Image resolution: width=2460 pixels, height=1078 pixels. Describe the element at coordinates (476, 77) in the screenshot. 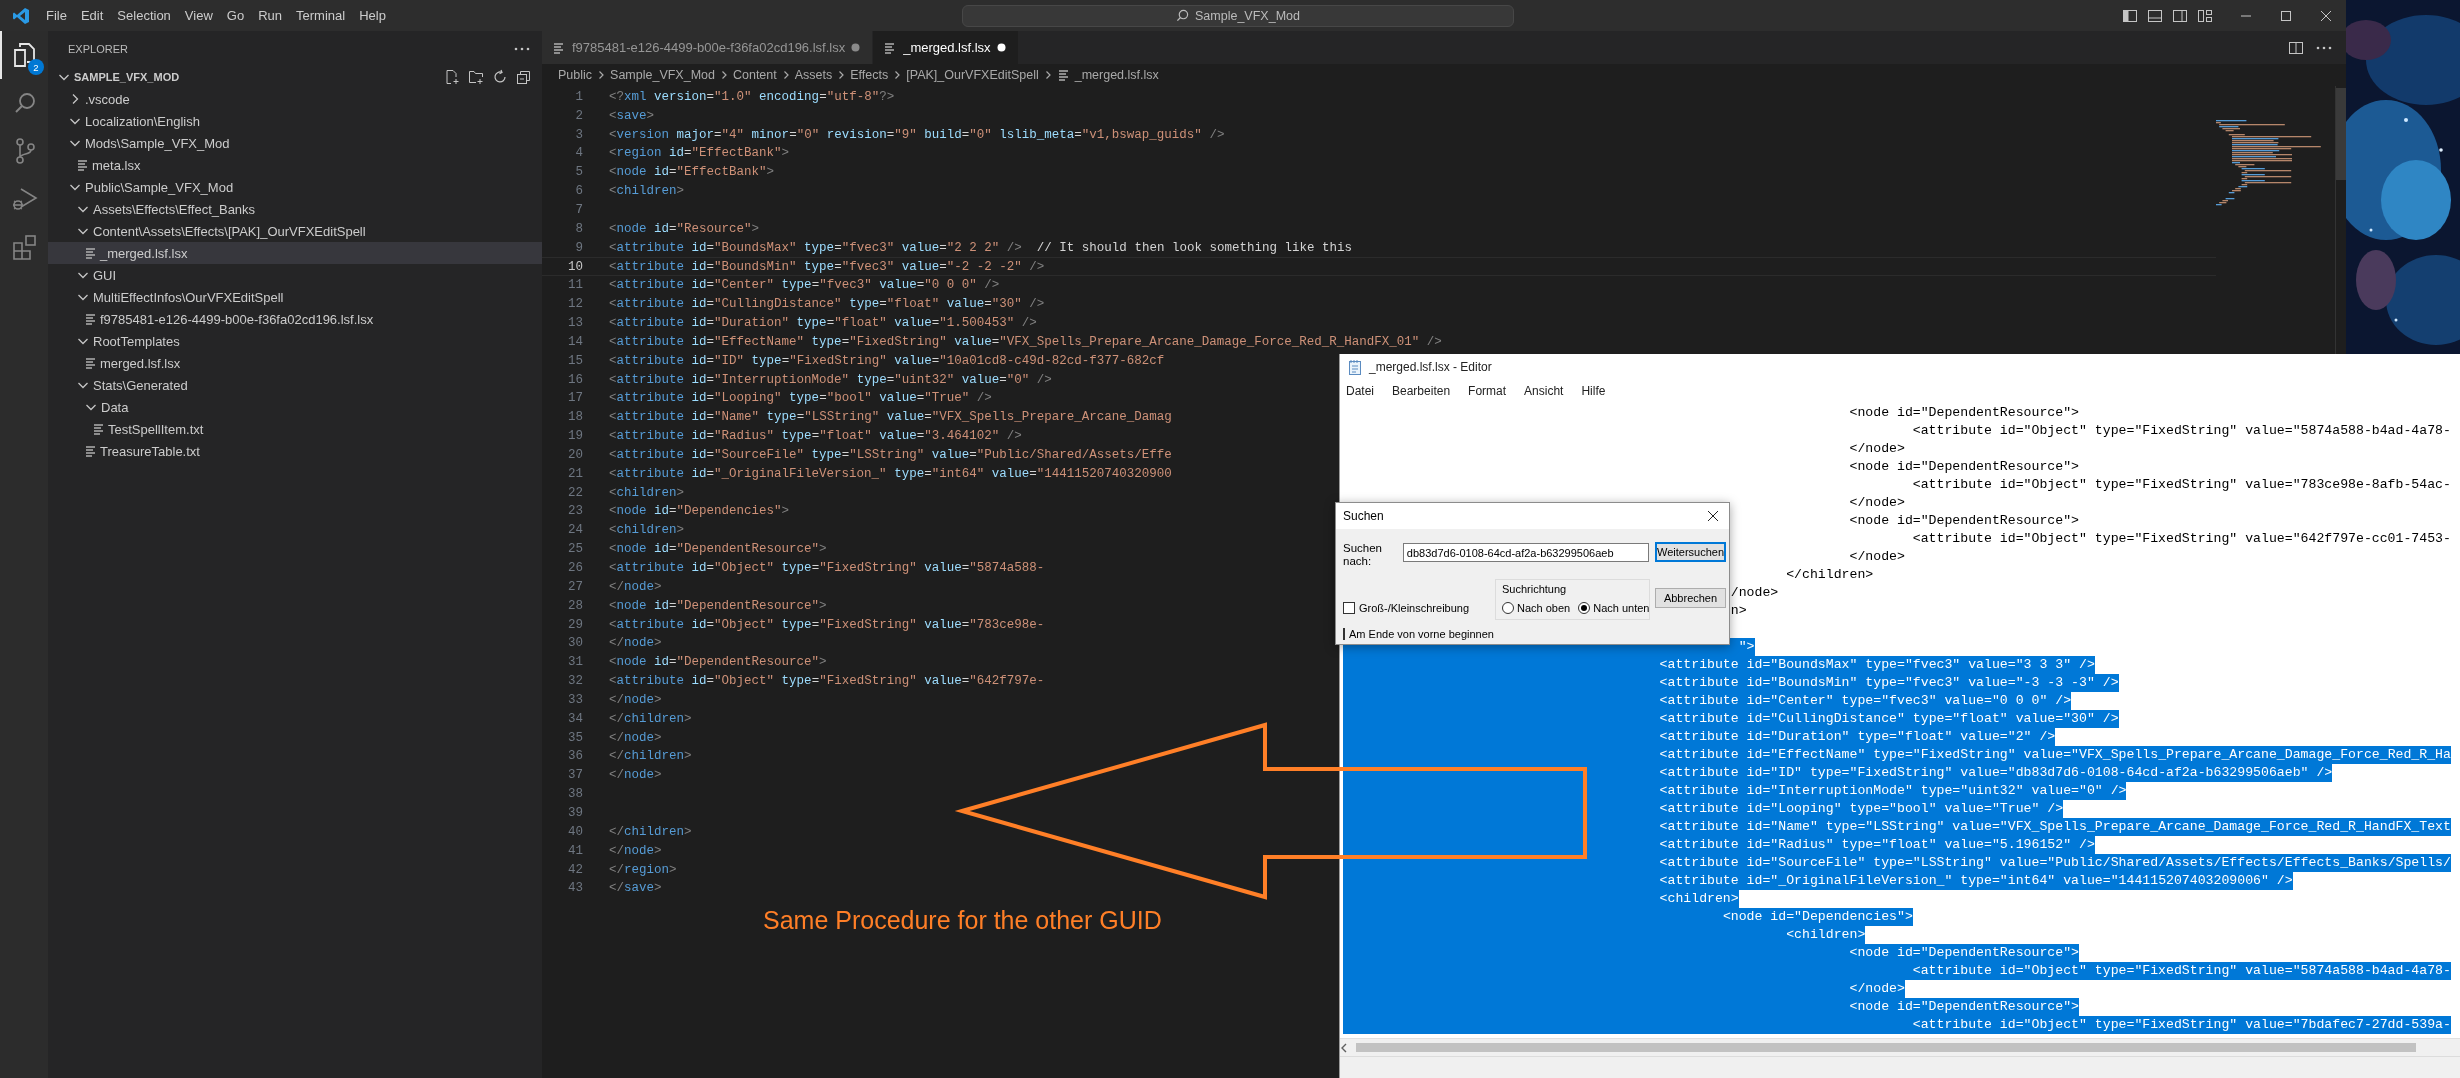

I see `new-folder-icon` at that location.